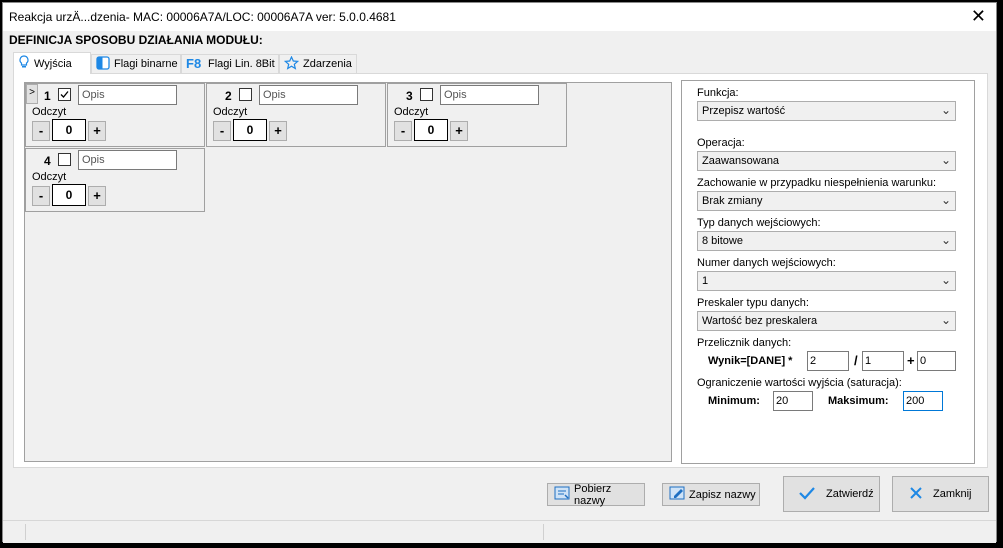 This screenshot has height=548, width=1003. I want to click on f8-icon: F8, so click(195, 64).